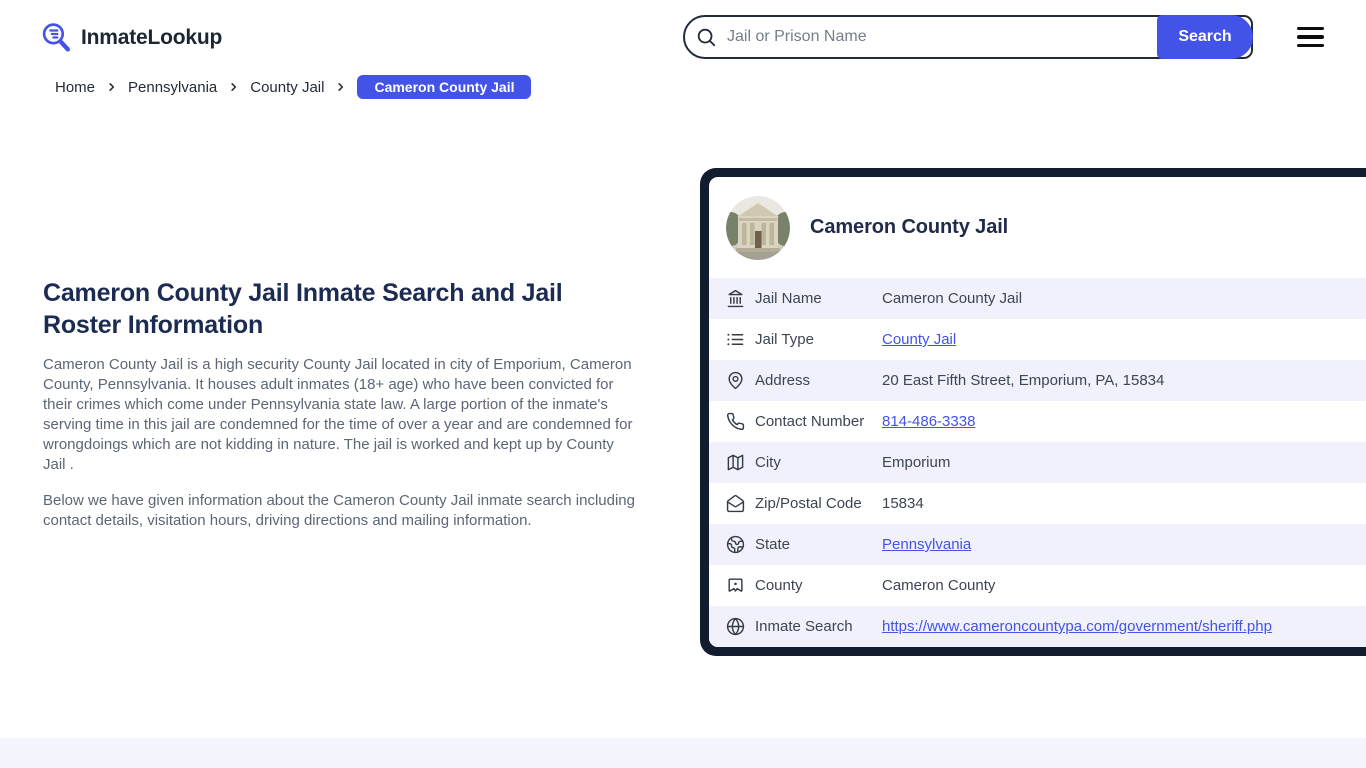  What do you see at coordinates (740, 380) in the screenshot?
I see `map-pin-icon` at bounding box center [740, 380].